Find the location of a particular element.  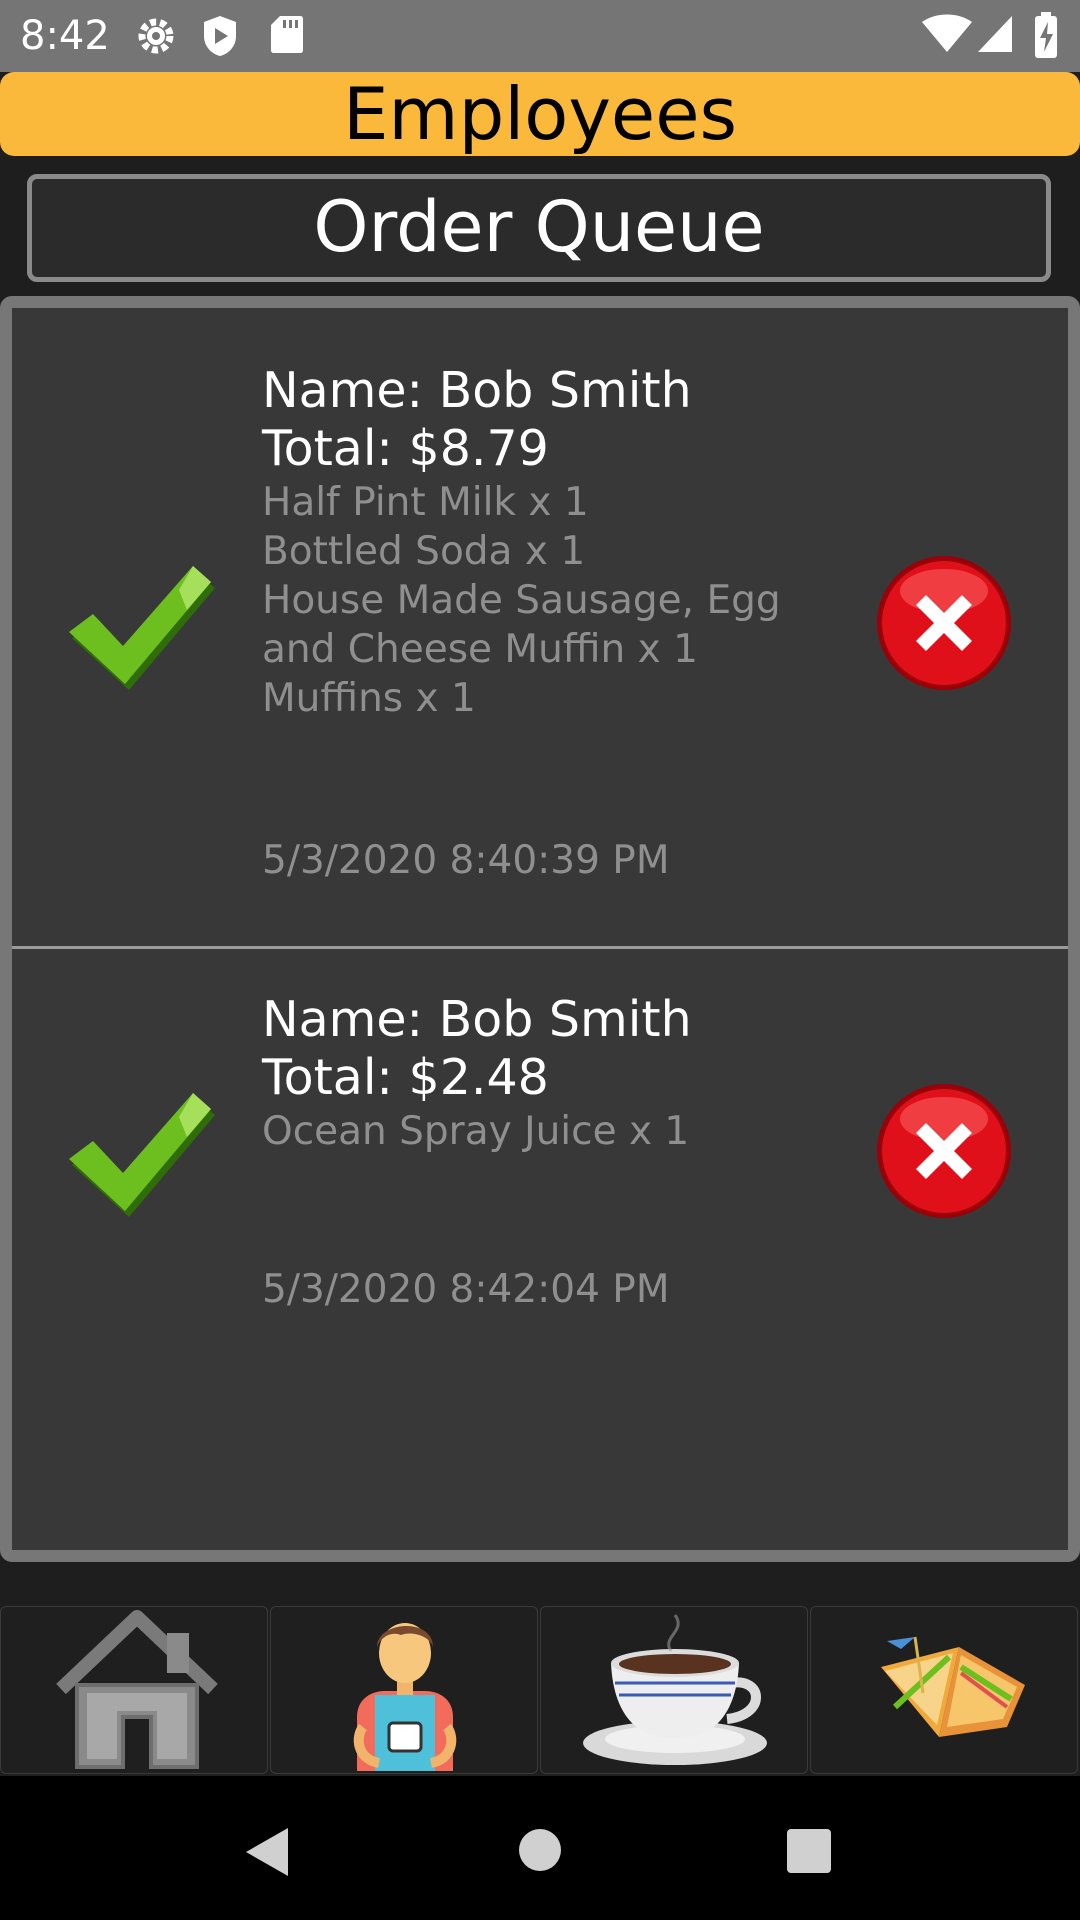

order-line-item: House Made Sausage, Egg is located at coordinates (521, 600).